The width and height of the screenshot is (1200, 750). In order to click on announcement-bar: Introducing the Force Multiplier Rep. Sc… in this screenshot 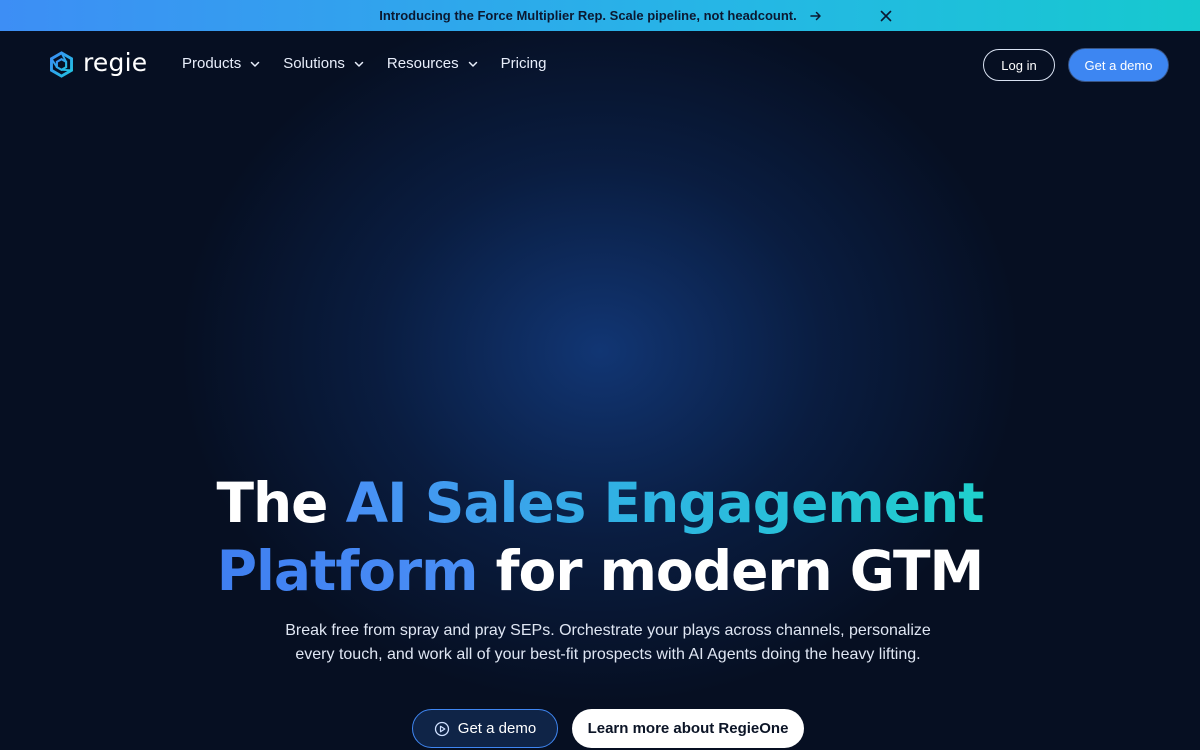, I will do `click(600, 15)`.